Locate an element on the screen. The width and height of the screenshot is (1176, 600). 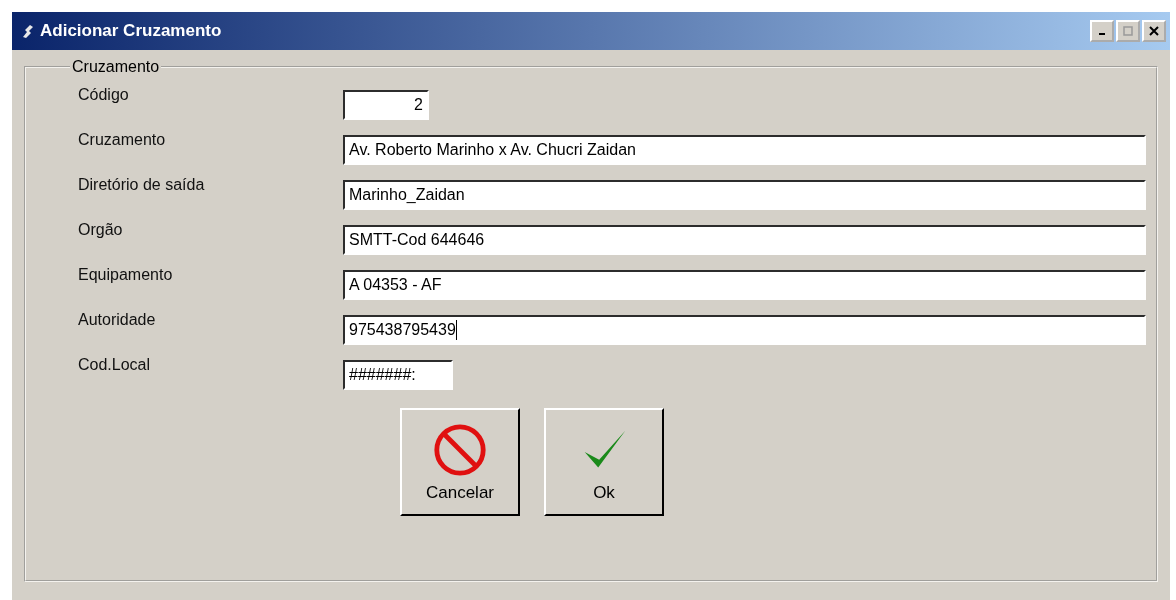
app-icon is located at coordinates (28, 31).